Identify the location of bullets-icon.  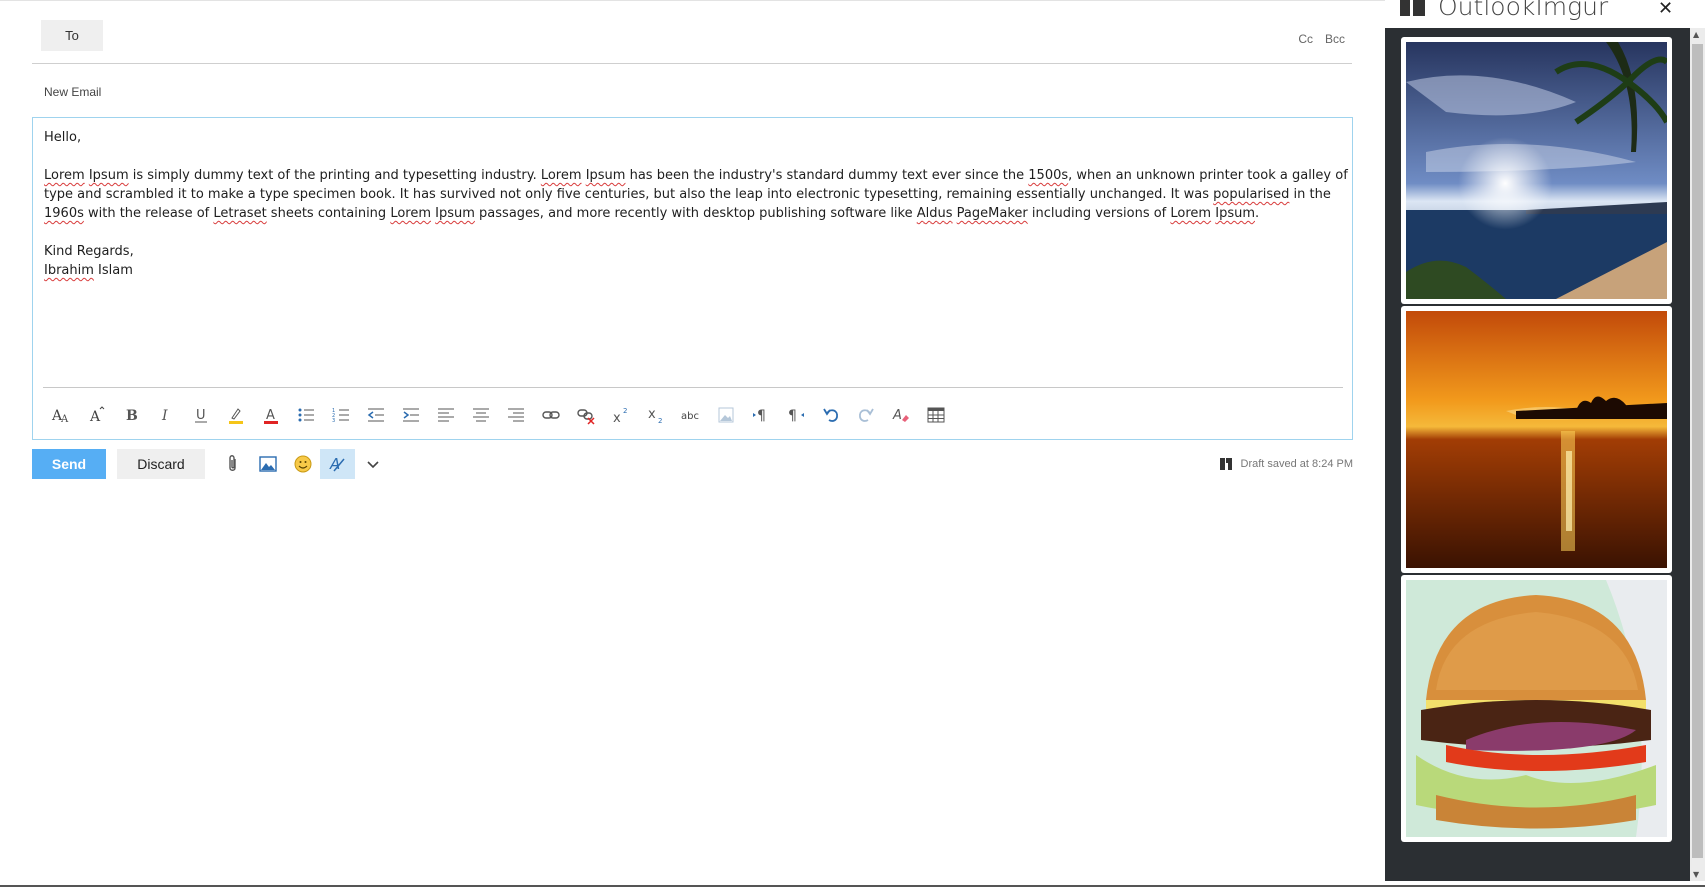
(306, 415).